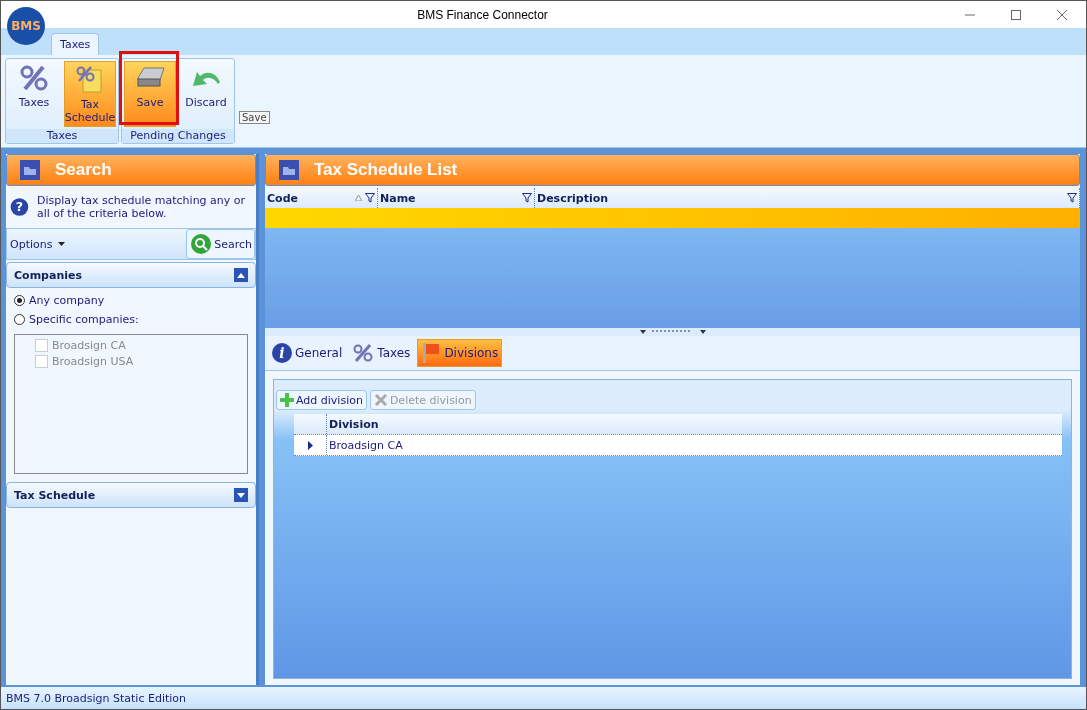 This screenshot has height=710, width=1087. Describe the element at coordinates (26, 26) in the screenshot. I see `app-logo: BMS` at that location.